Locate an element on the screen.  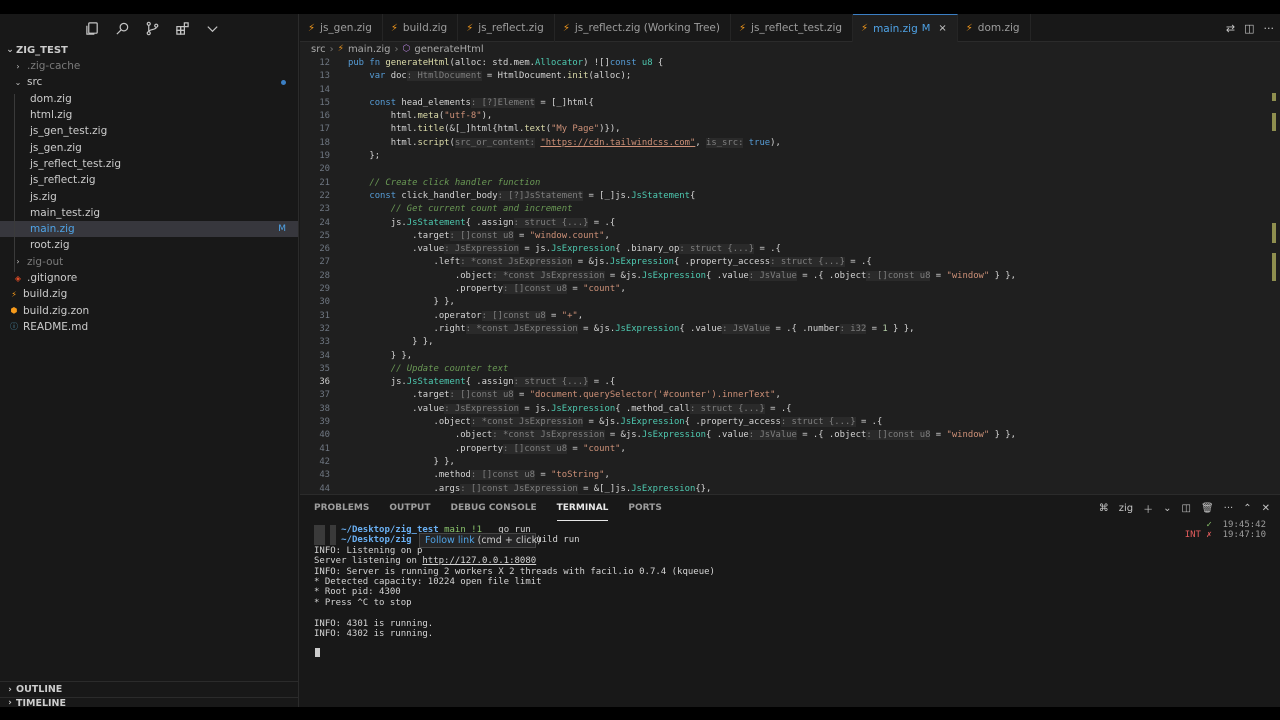
prompt-dir: ~/Desktop/zig is located at coordinates (376, 540).